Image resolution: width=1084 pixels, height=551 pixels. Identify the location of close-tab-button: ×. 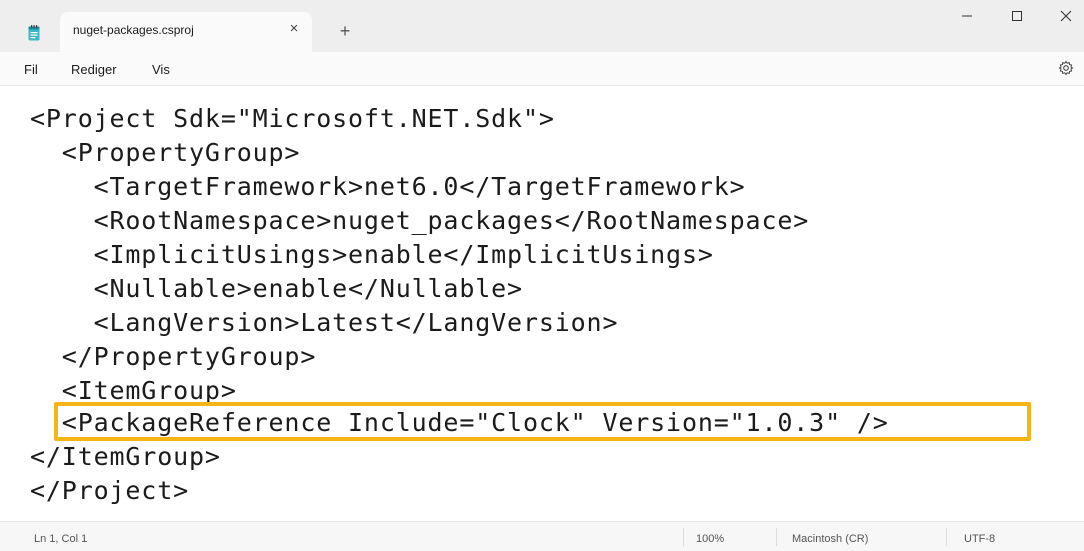
(294, 29).